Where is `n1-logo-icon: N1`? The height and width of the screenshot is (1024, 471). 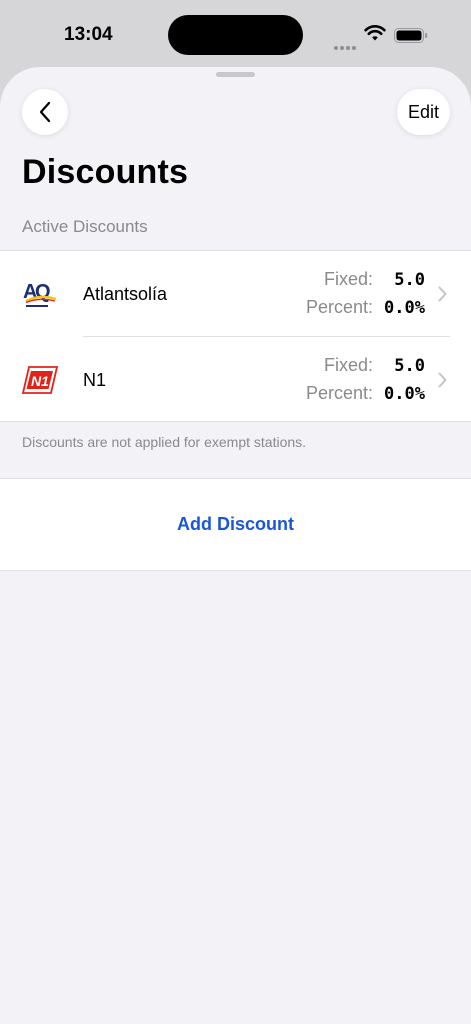 n1-logo-icon: N1 is located at coordinates (40, 380).